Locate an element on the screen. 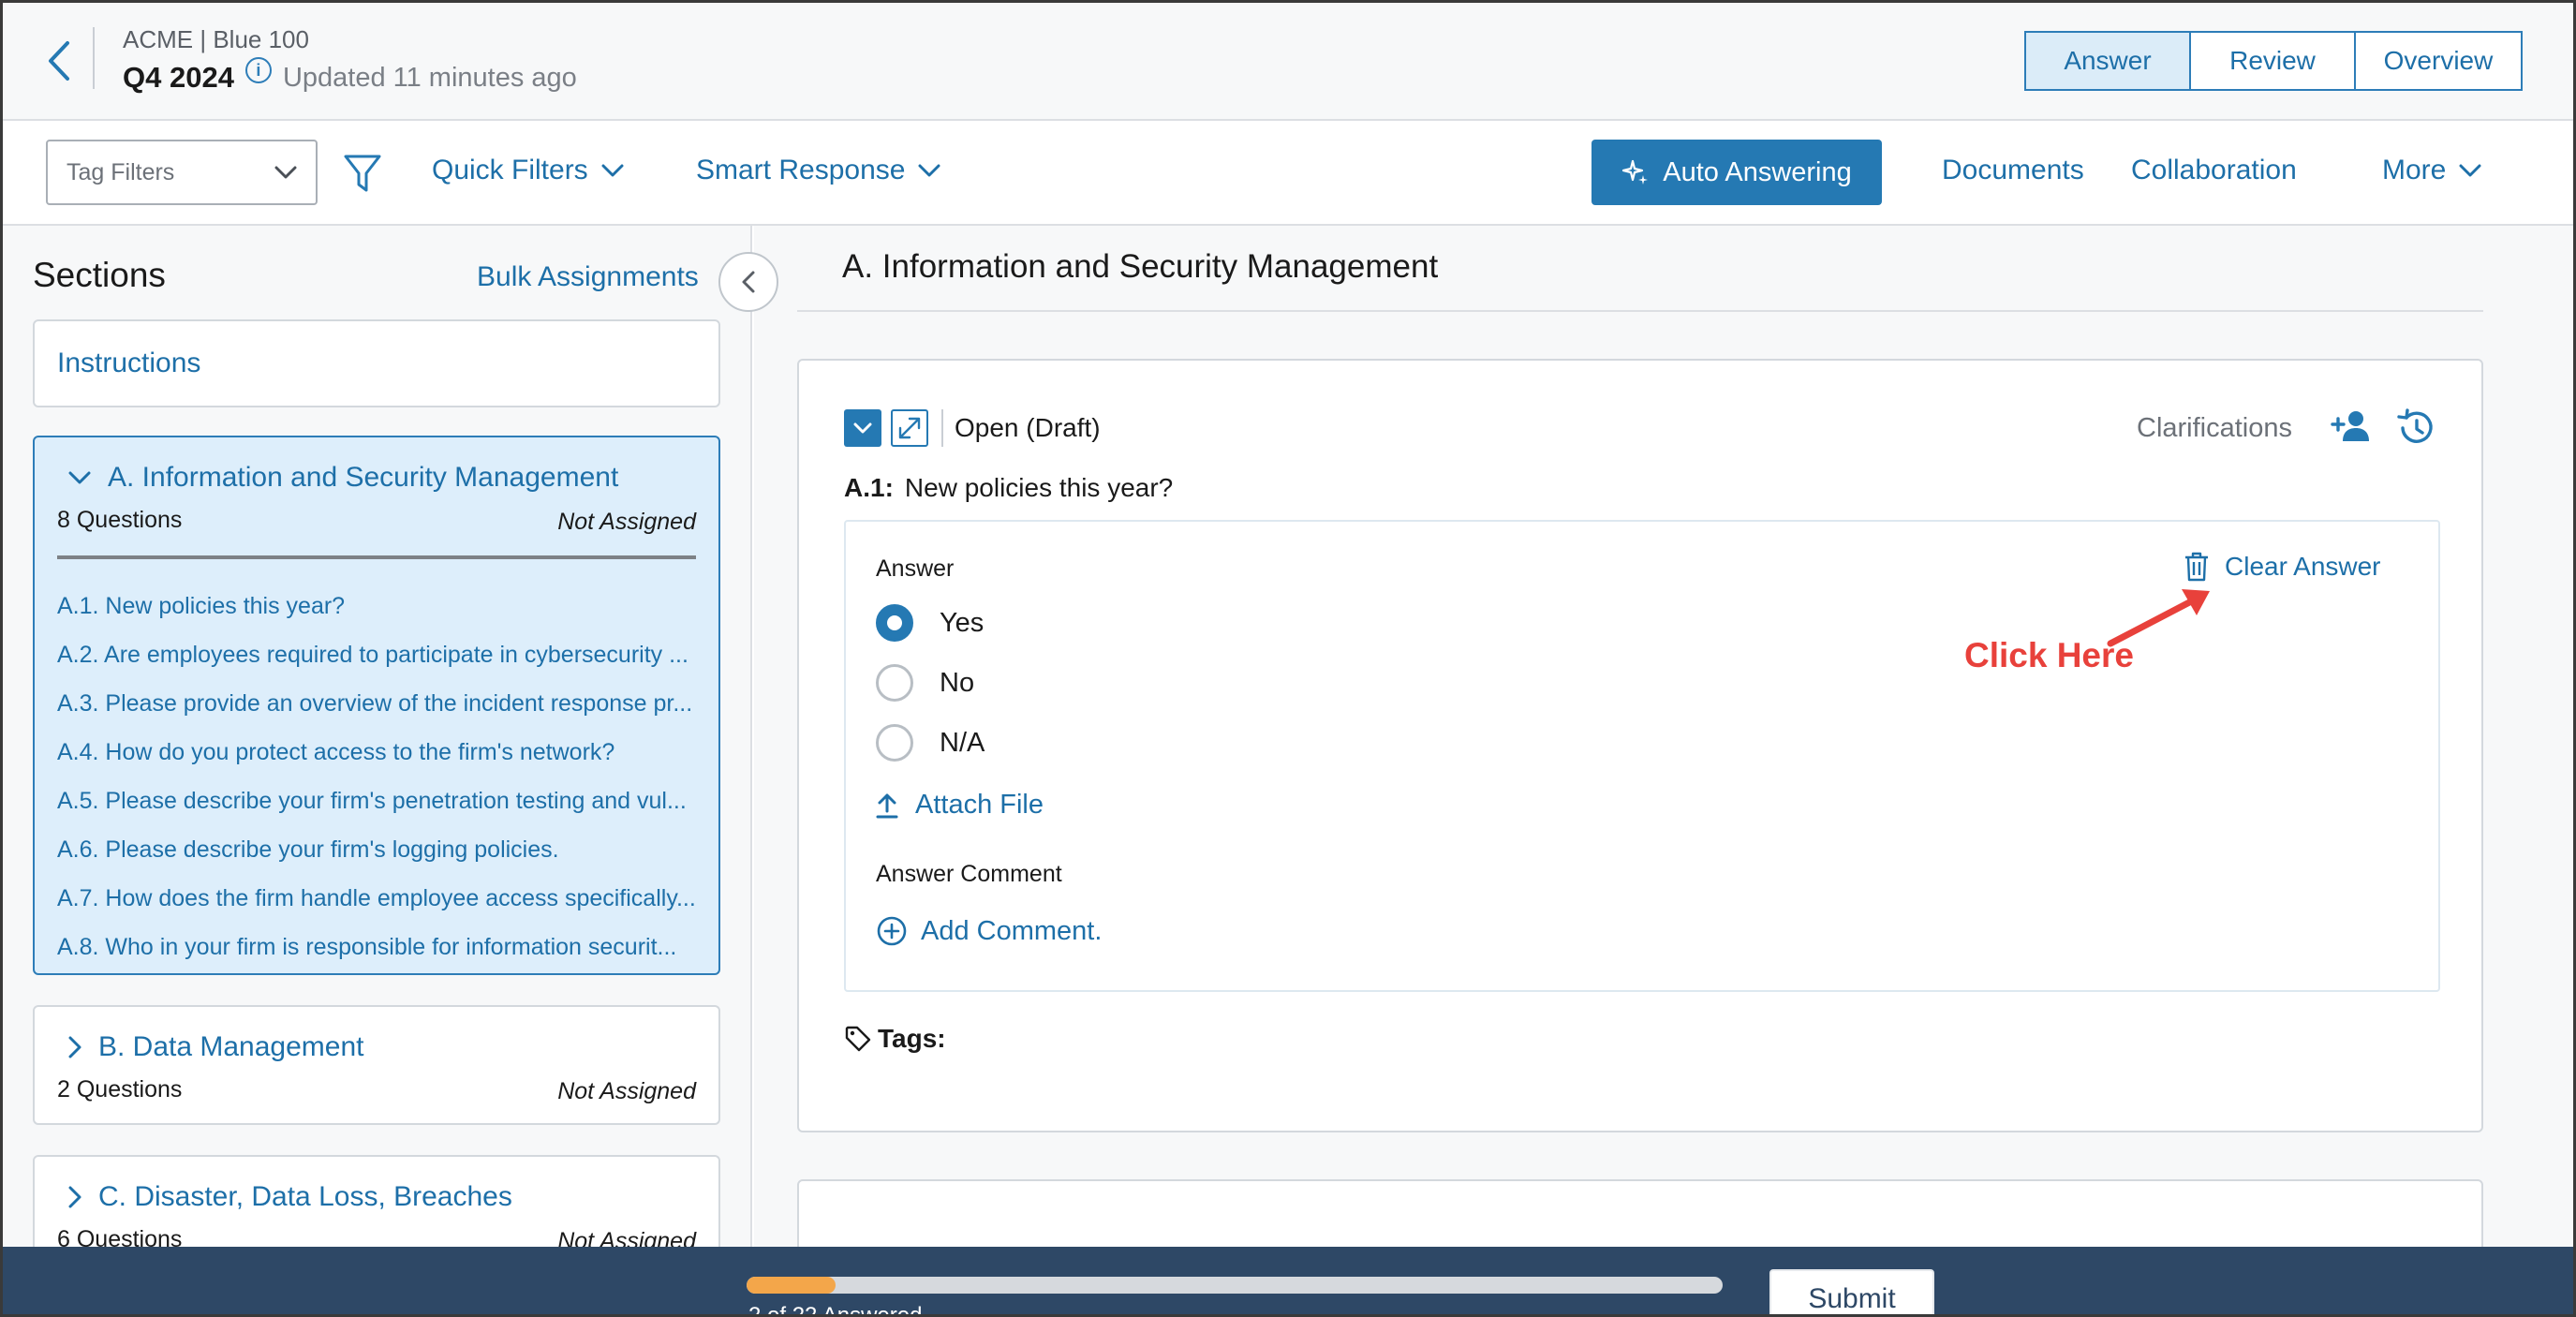 The image size is (2576, 1317). status-divider is located at coordinates (942, 428).